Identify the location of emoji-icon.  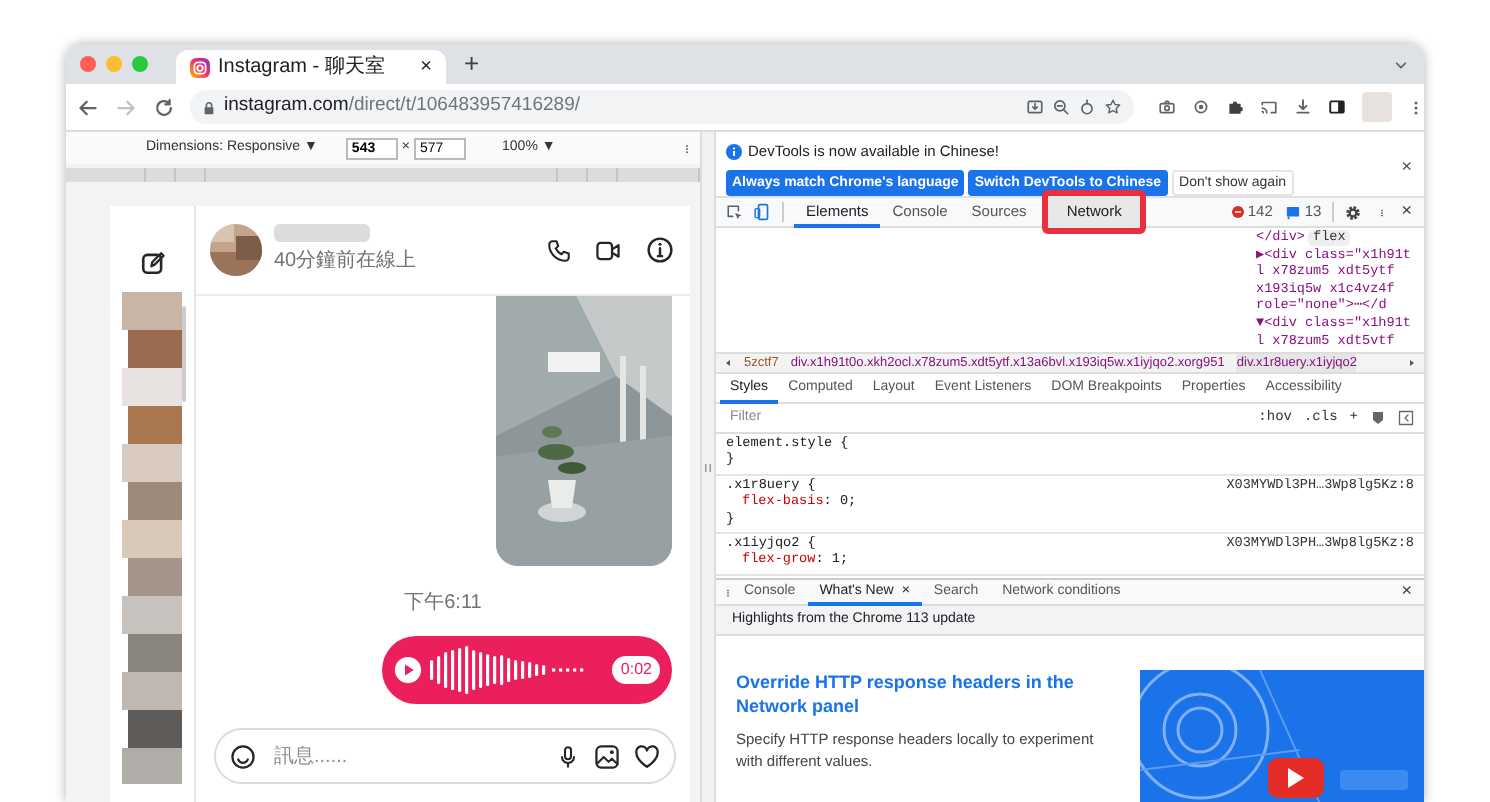
(243, 756).